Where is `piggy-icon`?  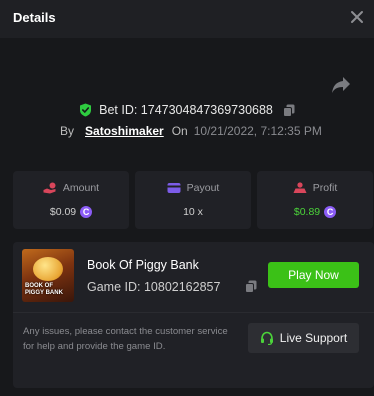
piggy-icon is located at coordinates (48, 269).